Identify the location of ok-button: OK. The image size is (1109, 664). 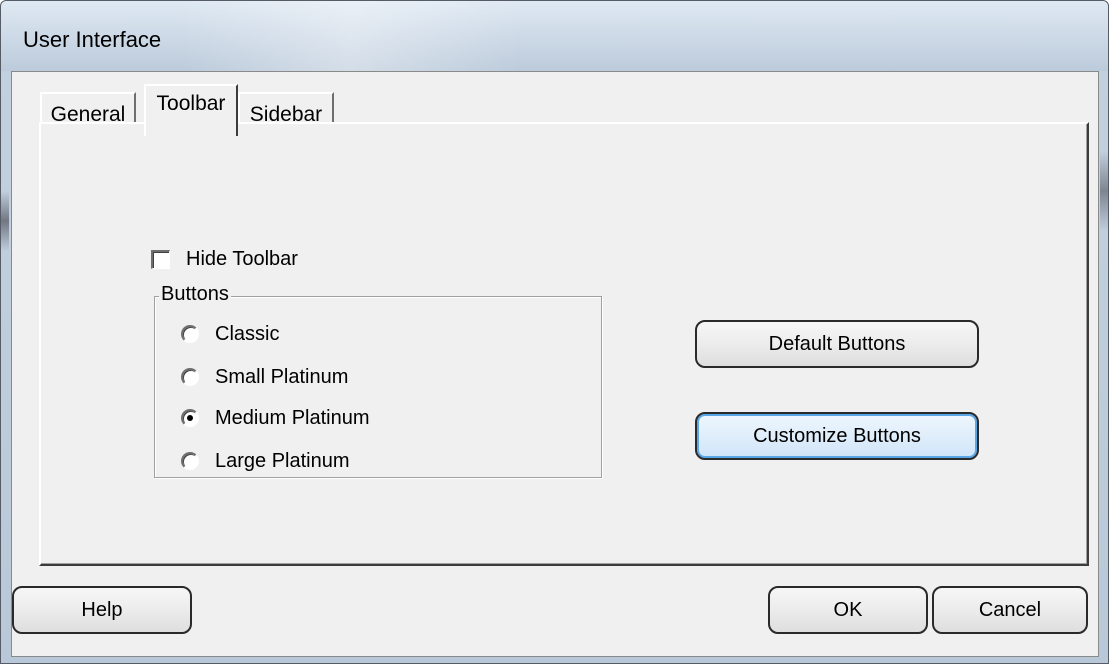
(848, 610).